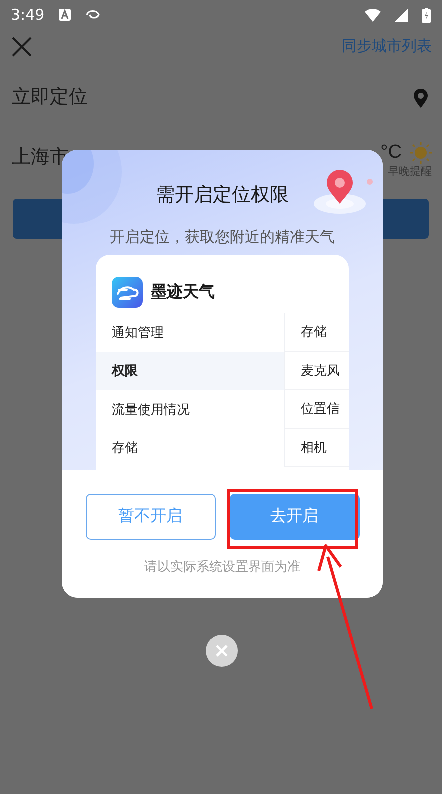 The image size is (442, 794). Describe the element at coordinates (320, 370) in the screenshot. I see `settings-list-item: 麦克风` at that location.